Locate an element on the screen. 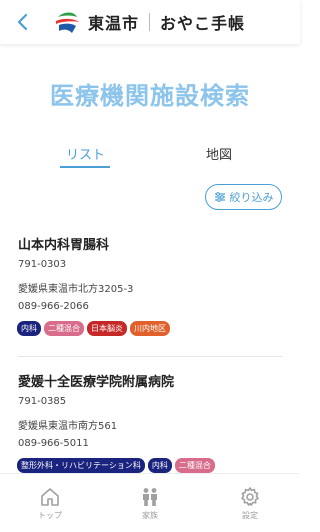 This screenshot has width=320, height=532. nav-item-top: トップ is located at coordinates (50, 503).